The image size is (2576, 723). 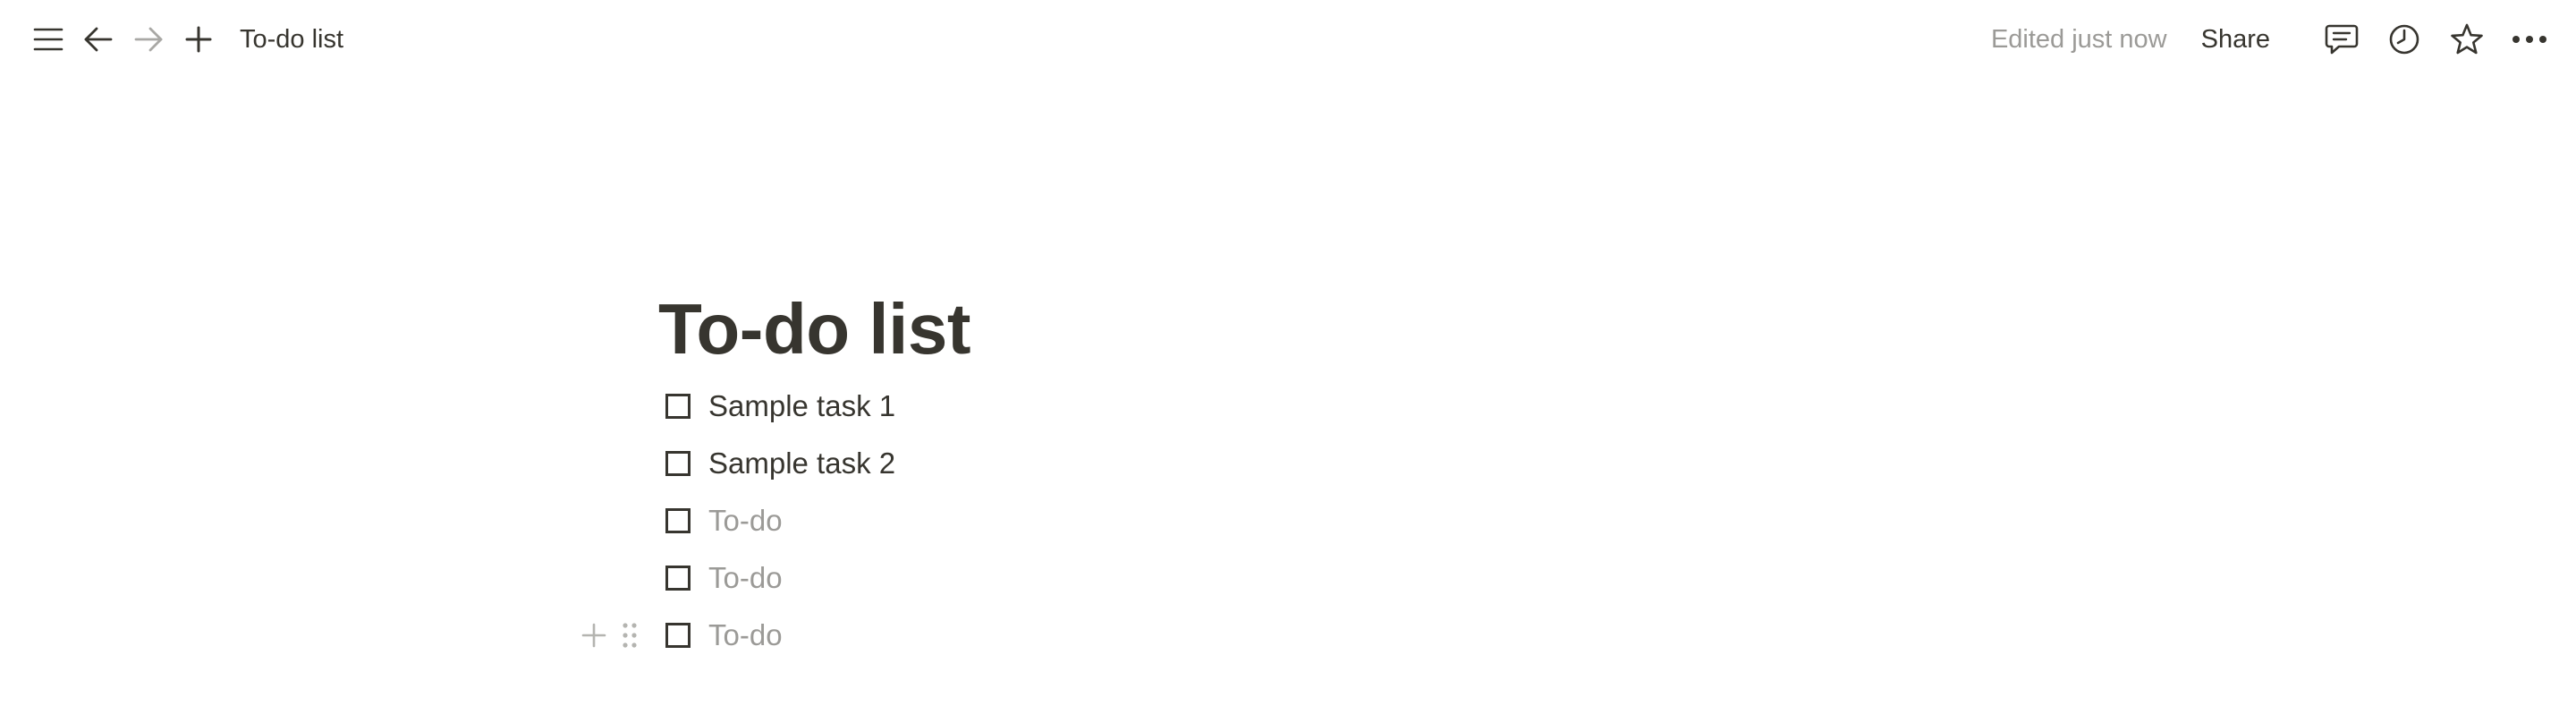 What do you see at coordinates (2466, 39) in the screenshot?
I see `star-icon` at bounding box center [2466, 39].